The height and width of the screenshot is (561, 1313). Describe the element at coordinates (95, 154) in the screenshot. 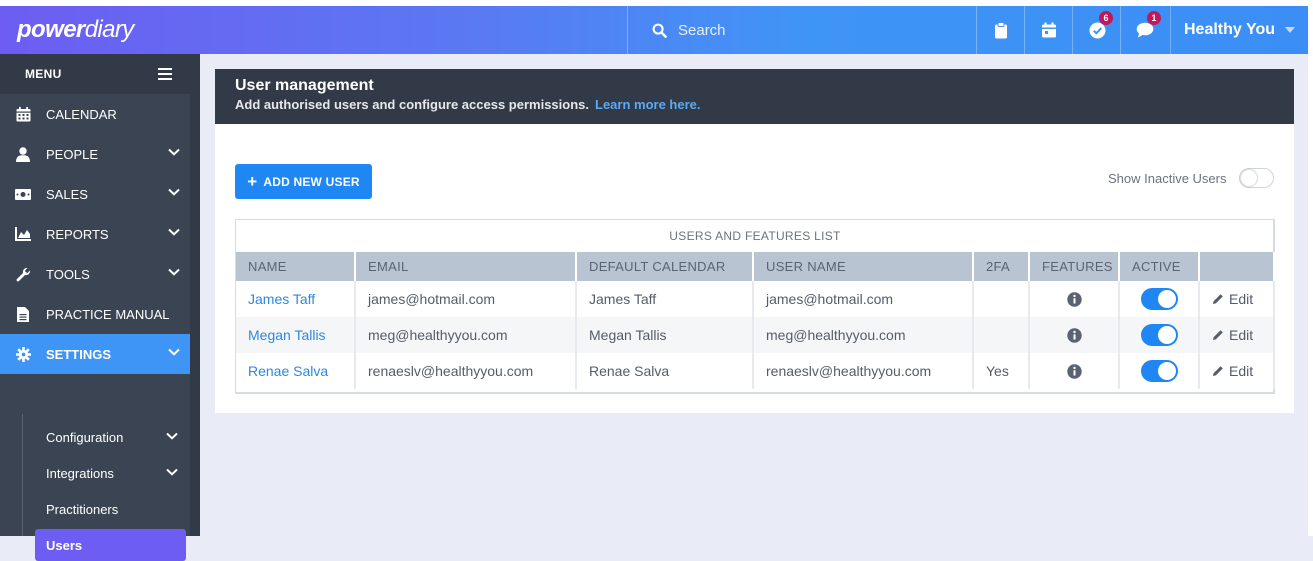

I see `sidebar-item-people: PEOPLE` at that location.